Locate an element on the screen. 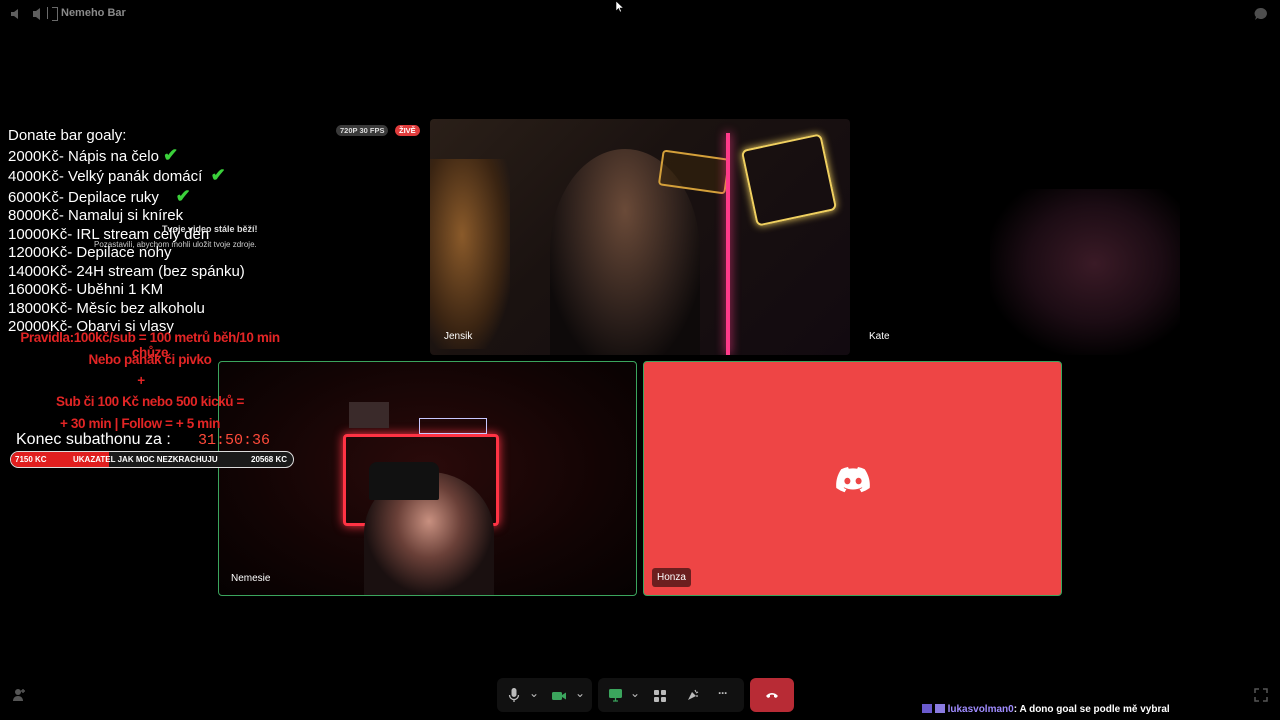 The width and height of the screenshot is (1280, 720). goal-row: 6000Kč- Depilace ruky ✔ is located at coordinates (99, 195).